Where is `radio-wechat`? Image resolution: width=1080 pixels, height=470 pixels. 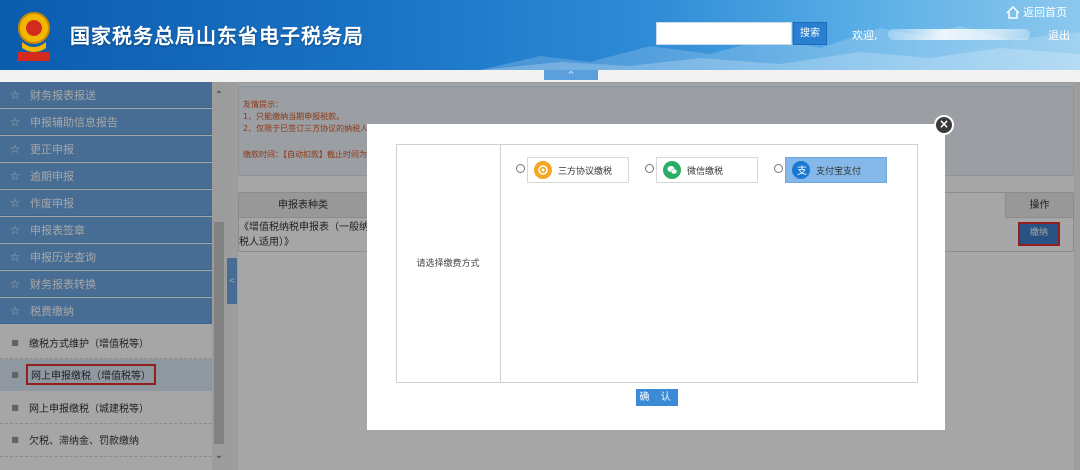
radio-wechat is located at coordinates (649, 168).